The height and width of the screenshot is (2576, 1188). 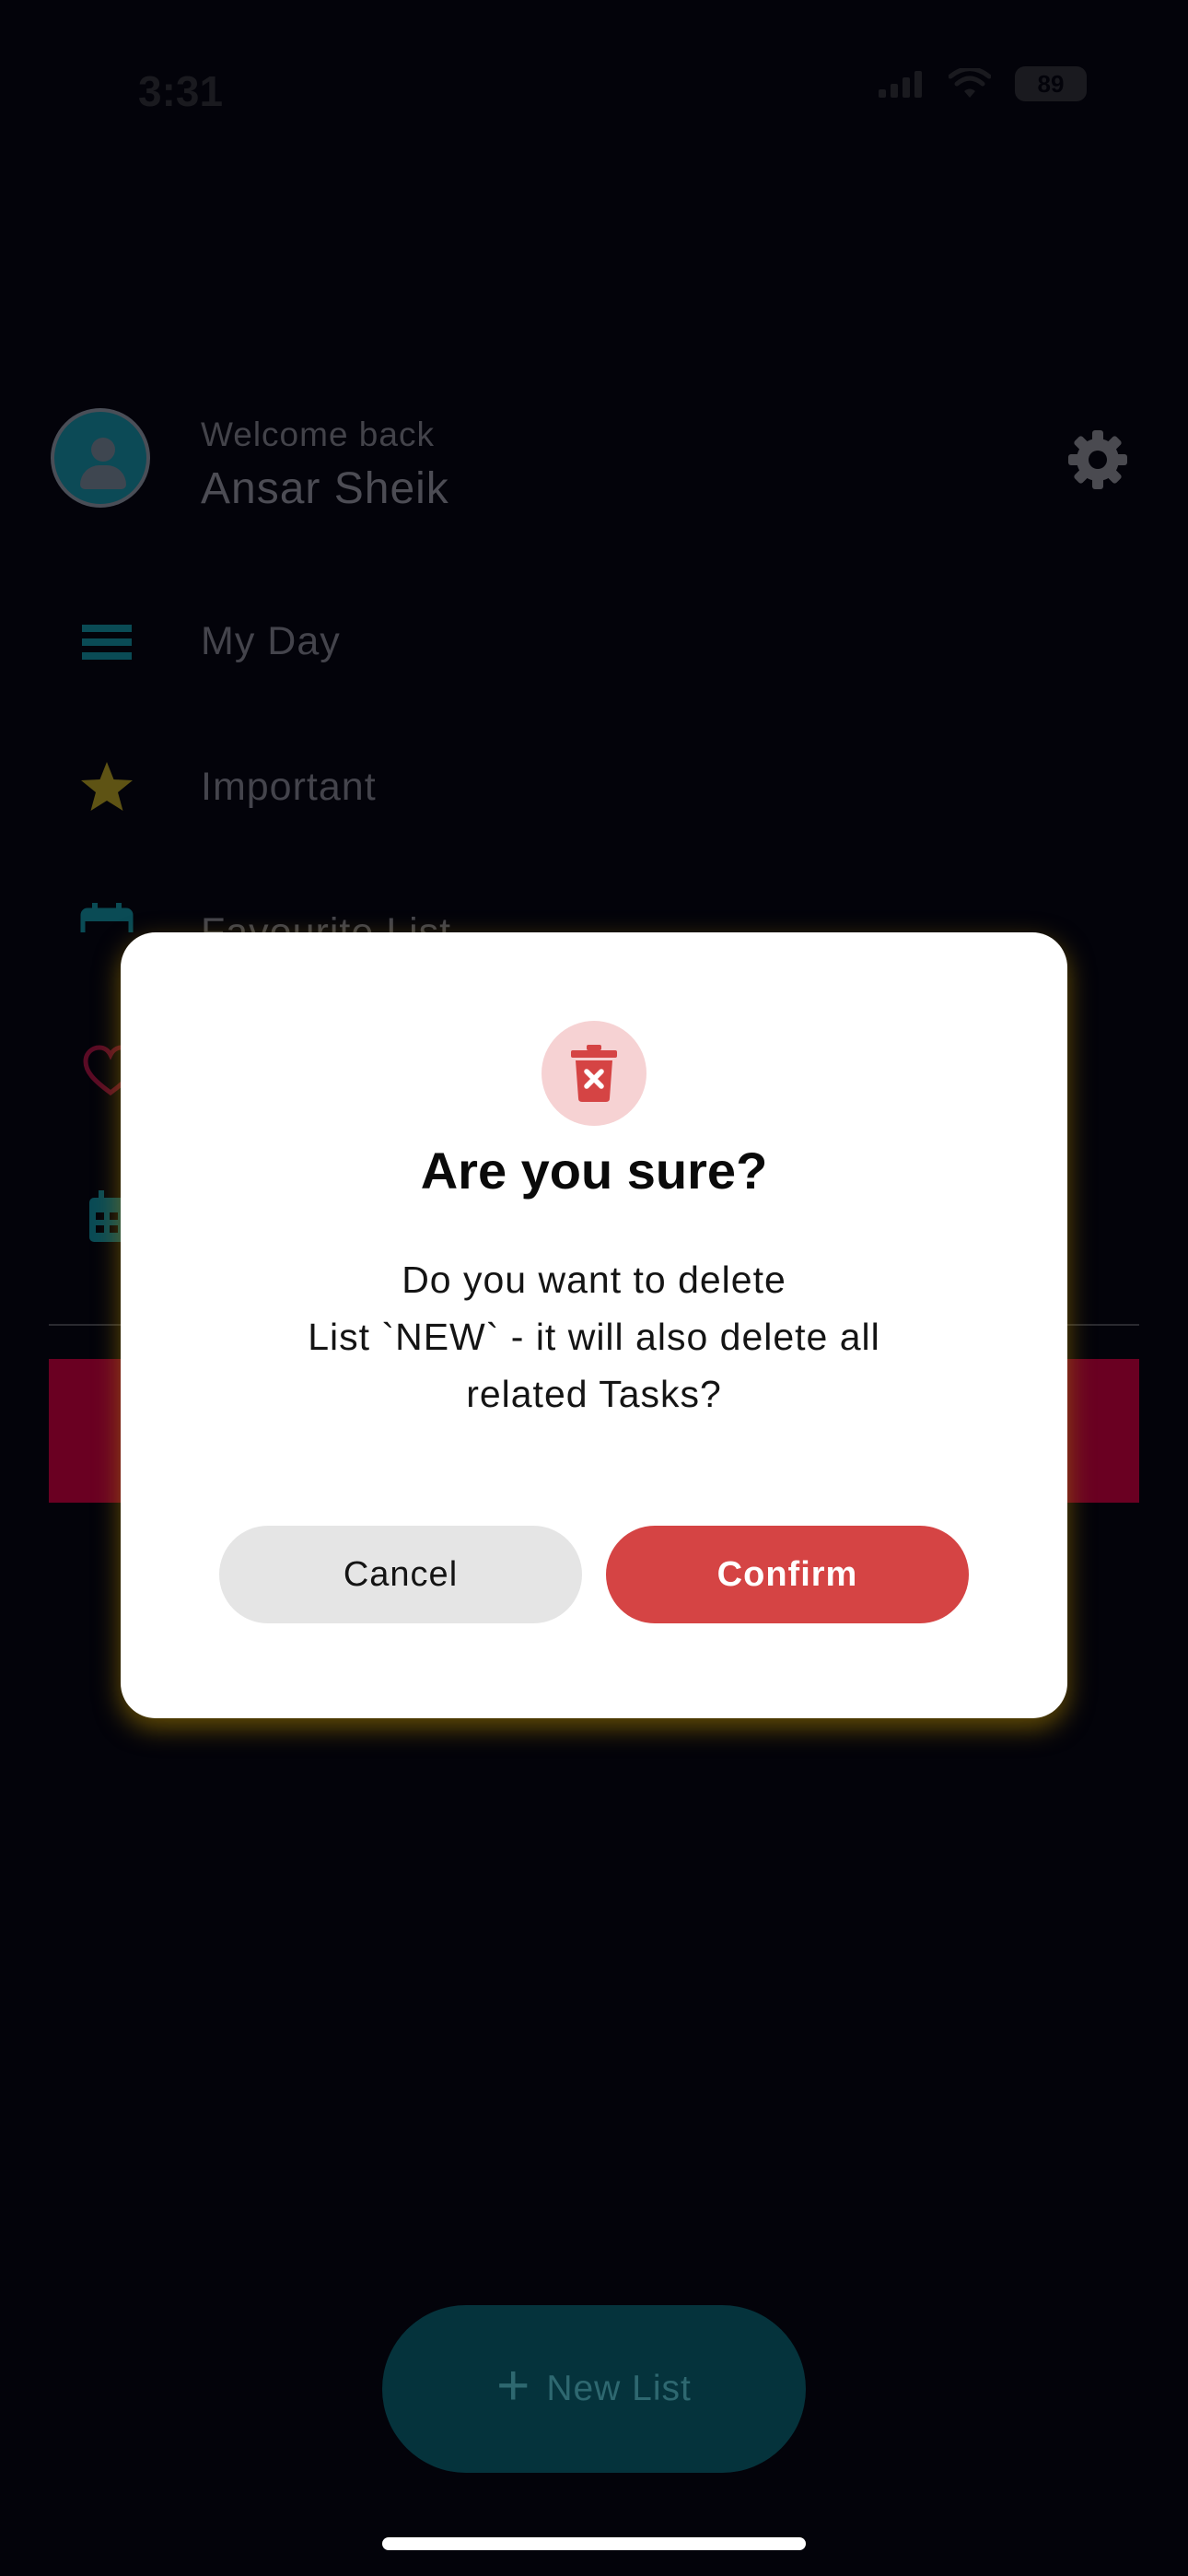 What do you see at coordinates (107, 917) in the screenshot?
I see `calendar-icon` at bounding box center [107, 917].